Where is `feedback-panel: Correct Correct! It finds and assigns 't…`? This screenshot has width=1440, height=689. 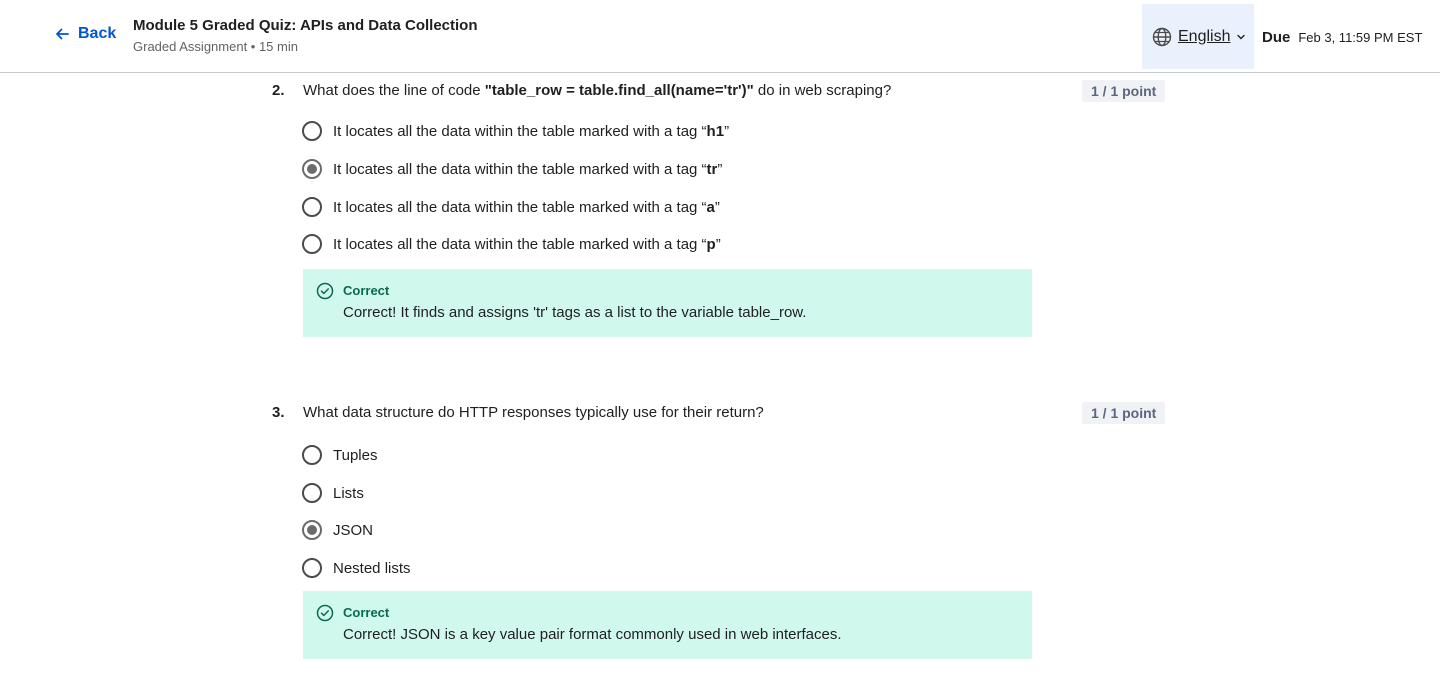
feedback-panel: Correct Correct! It finds and assigns 't… is located at coordinates (667, 303).